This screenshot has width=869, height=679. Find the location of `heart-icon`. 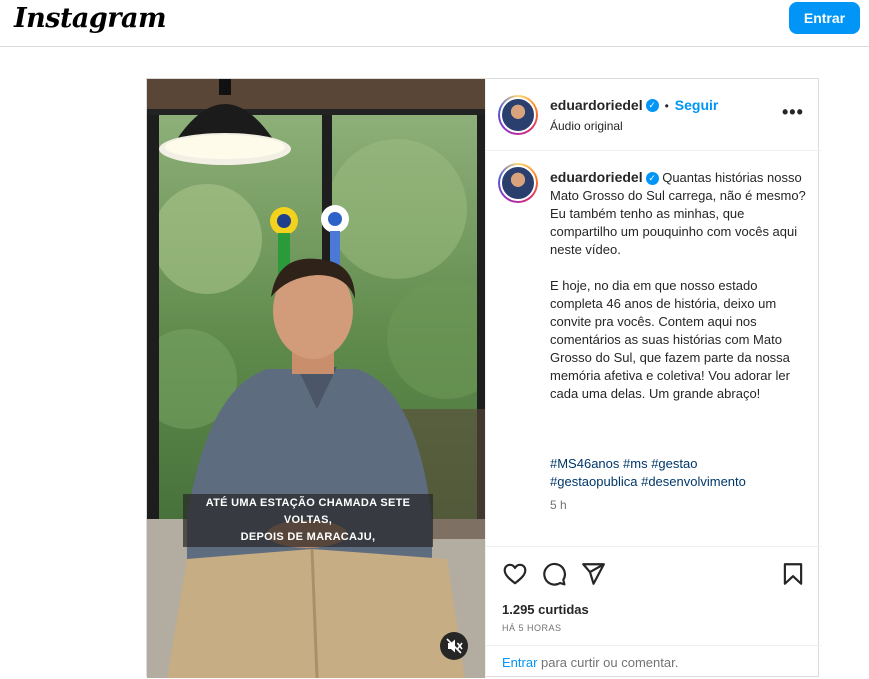

heart-icon is located at coordinates (515, 574).